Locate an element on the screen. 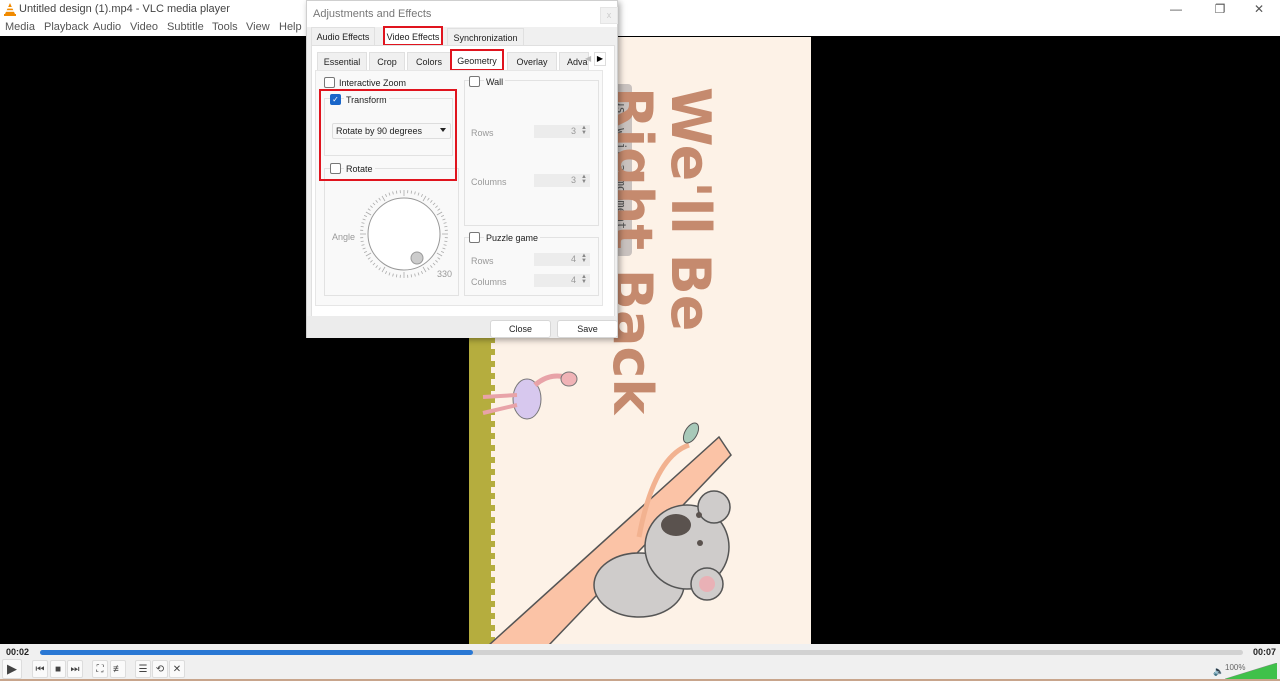  menu-help: Help is located at coordinates (290, 27).